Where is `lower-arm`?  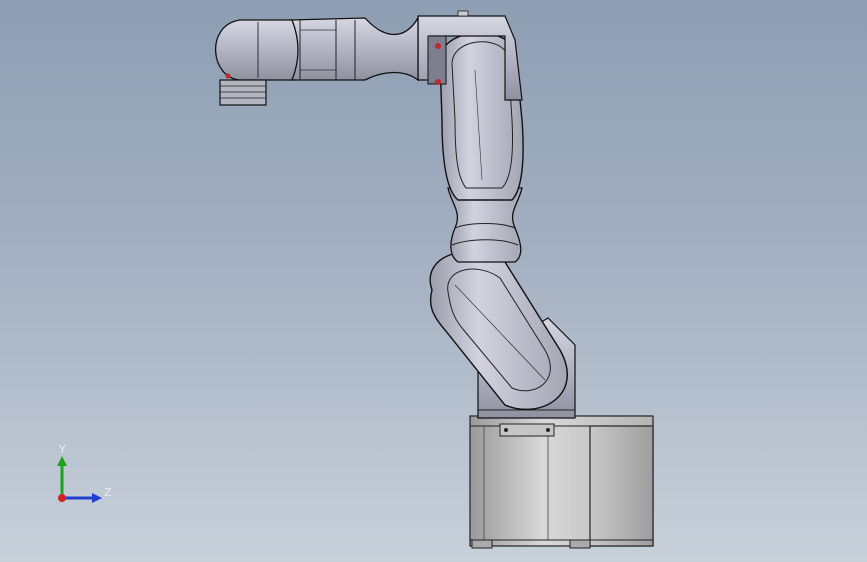 lower-arm is located at coordinates (498, 330).